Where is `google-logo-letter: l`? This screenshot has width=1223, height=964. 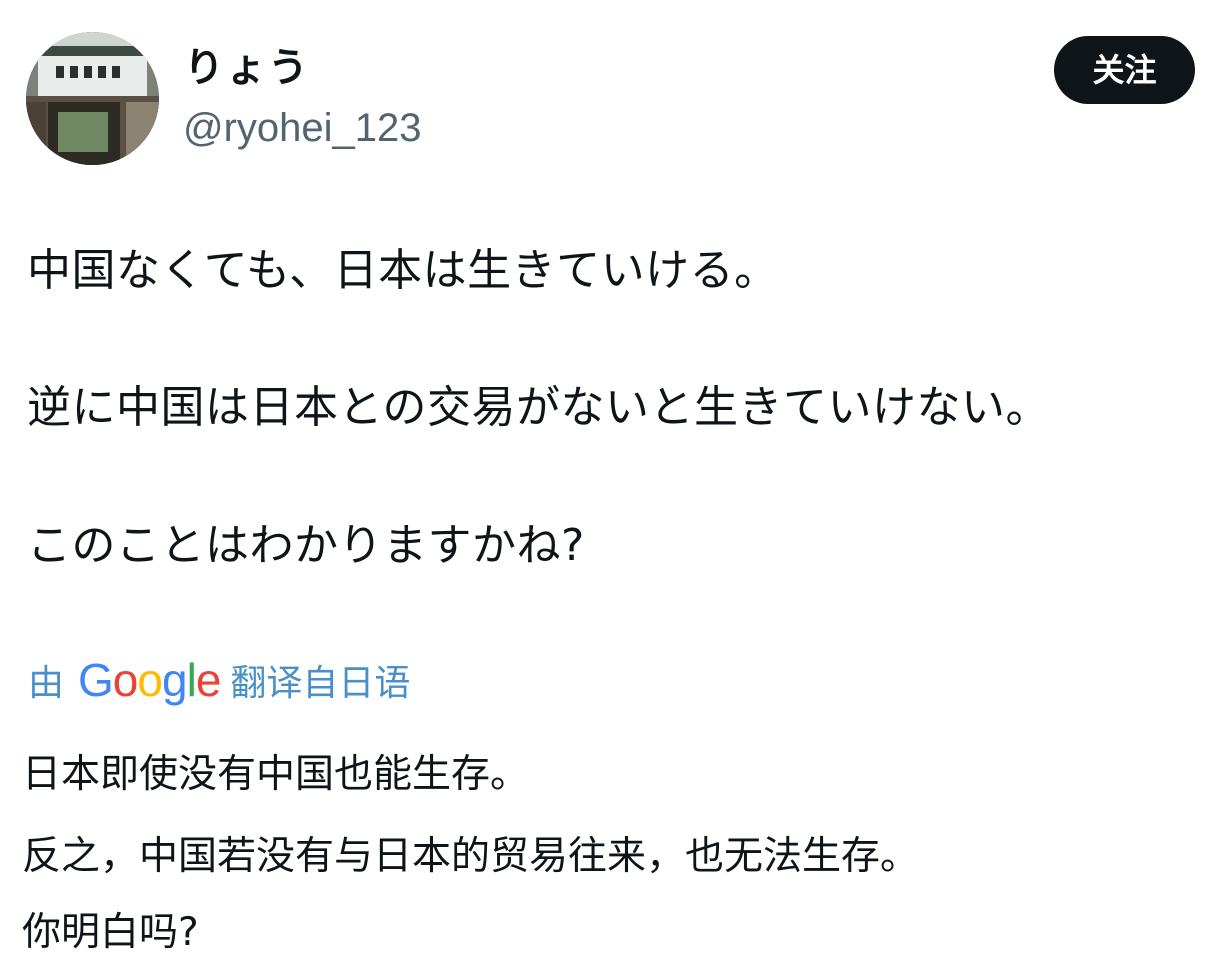
google-logo-letter: l is located at coordinates (191, 680).